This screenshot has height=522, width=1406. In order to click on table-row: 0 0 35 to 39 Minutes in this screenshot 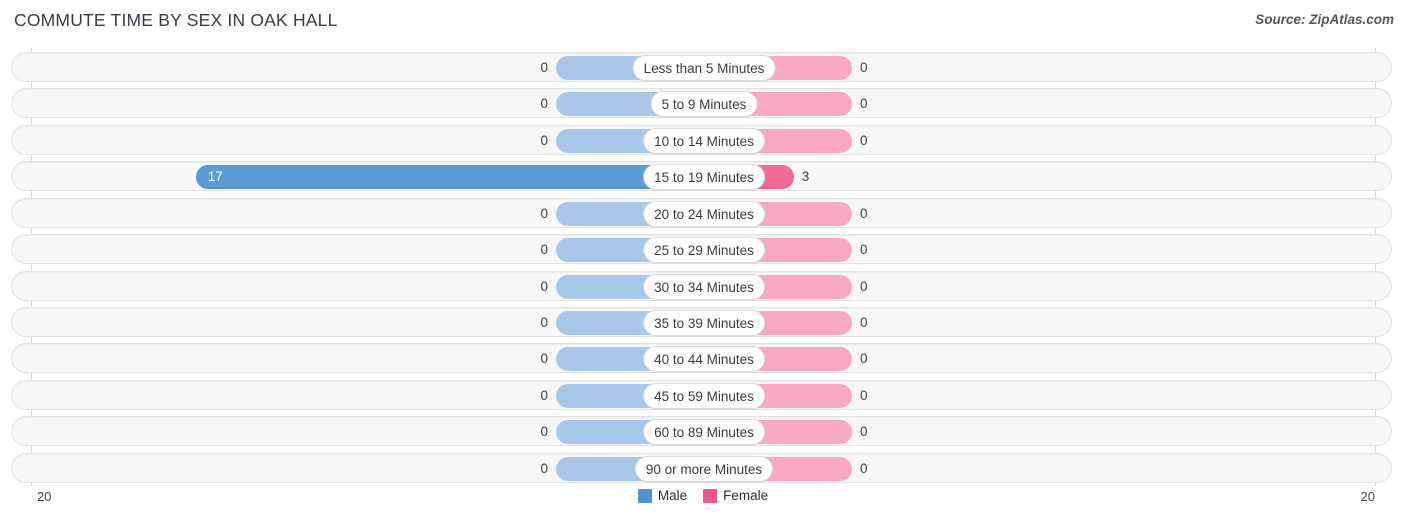, I will do `click(701, 322)`.